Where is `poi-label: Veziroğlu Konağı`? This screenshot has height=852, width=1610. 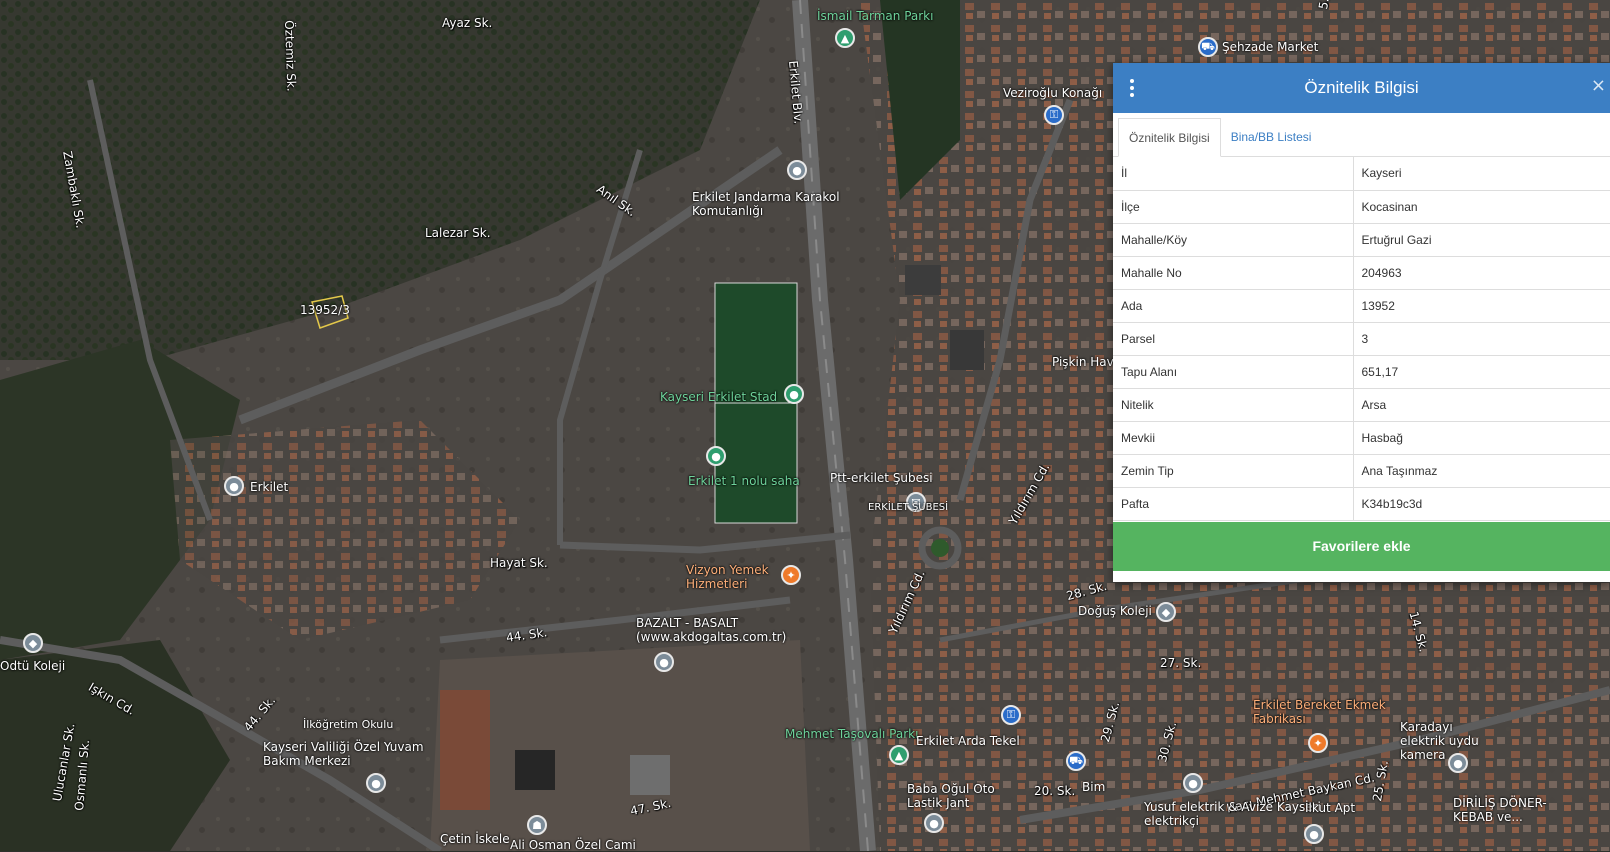
poi-label: Veziroğlu Konağı is located at coordinates (1053, 93).